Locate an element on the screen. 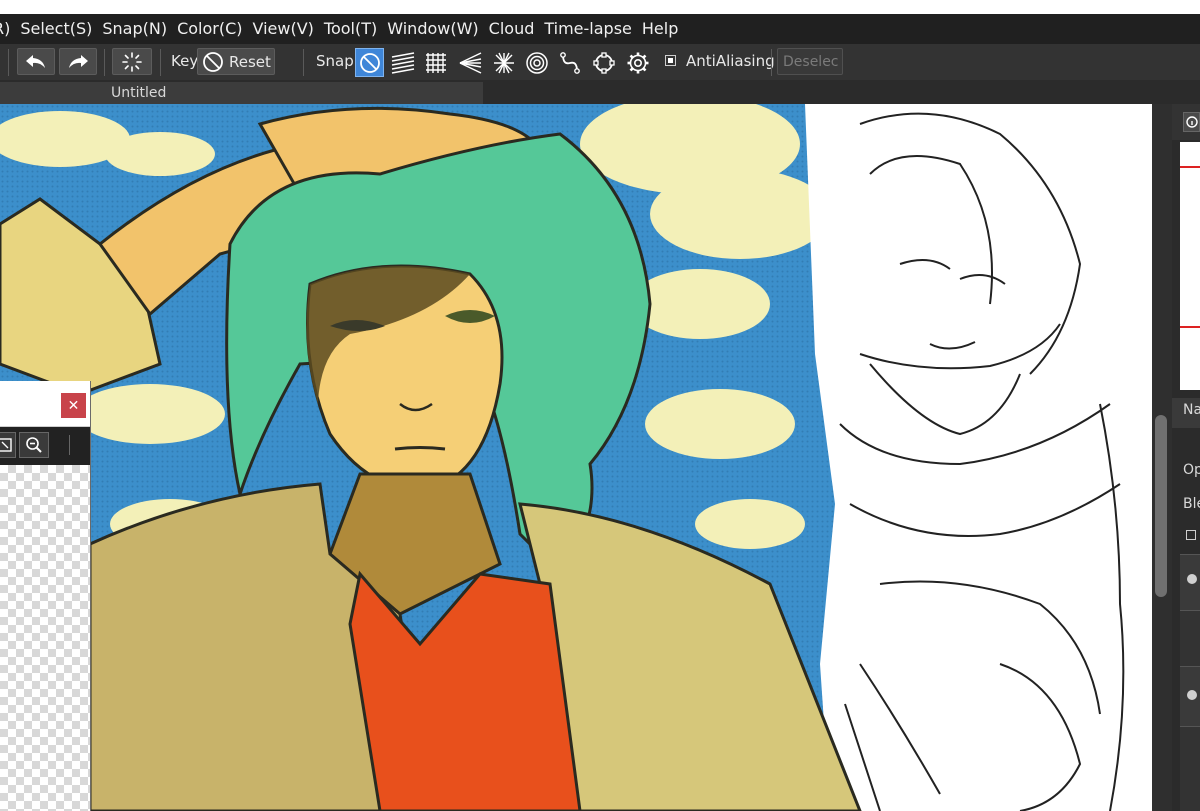 The image size is (1200, 811). close-button: ✕ is located at coordinates (73, 405).